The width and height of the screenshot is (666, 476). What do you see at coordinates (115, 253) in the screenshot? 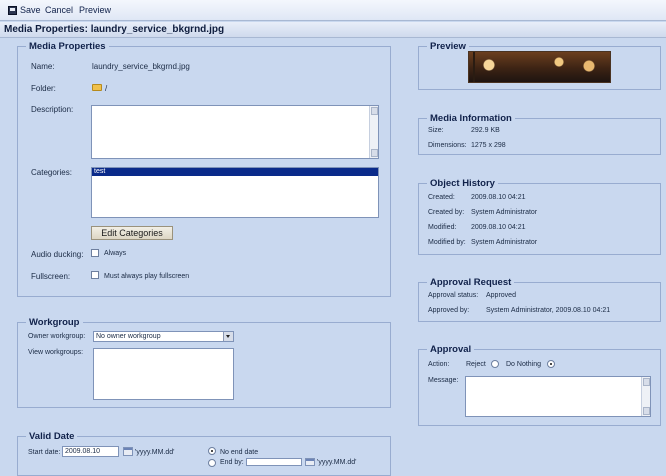
I see `audio-ducking-option: Always` at bounding box center [115, 253].